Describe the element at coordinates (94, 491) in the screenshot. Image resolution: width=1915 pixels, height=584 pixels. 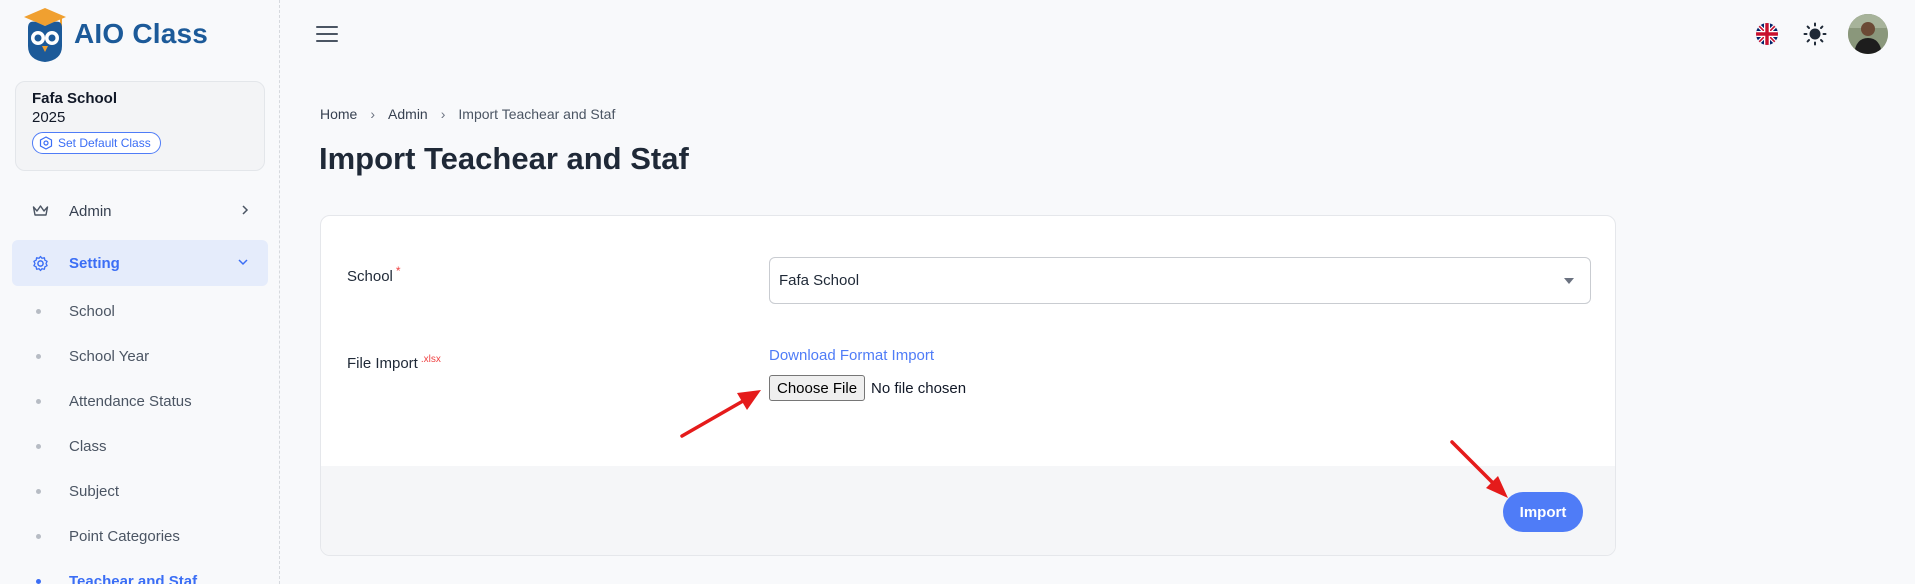
I see `sidebar-subitem-label: Subject` at that location.